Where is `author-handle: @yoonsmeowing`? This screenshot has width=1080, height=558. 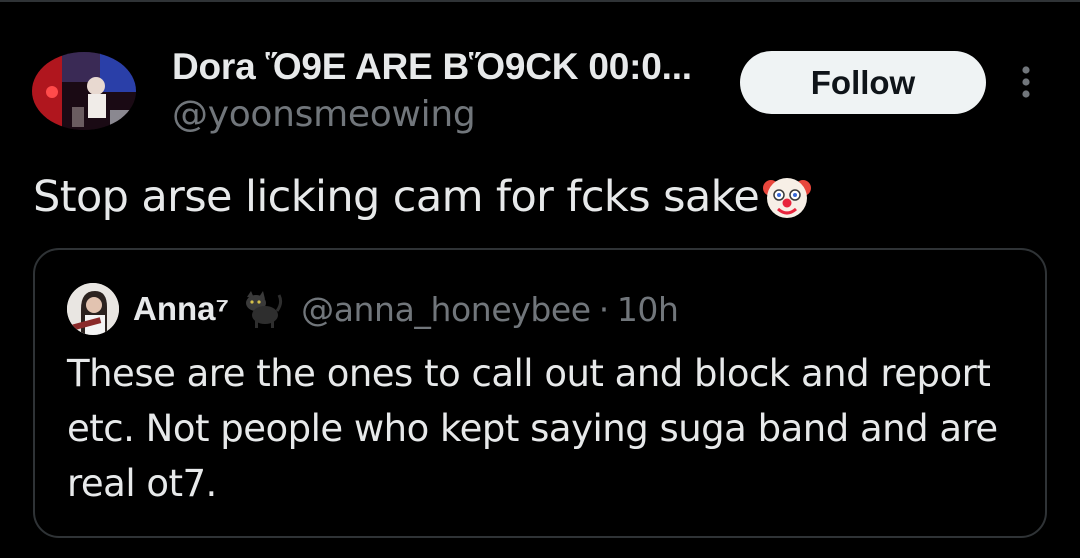 author-handle: @yoonsmeowing is located at coordinates (324, 114).